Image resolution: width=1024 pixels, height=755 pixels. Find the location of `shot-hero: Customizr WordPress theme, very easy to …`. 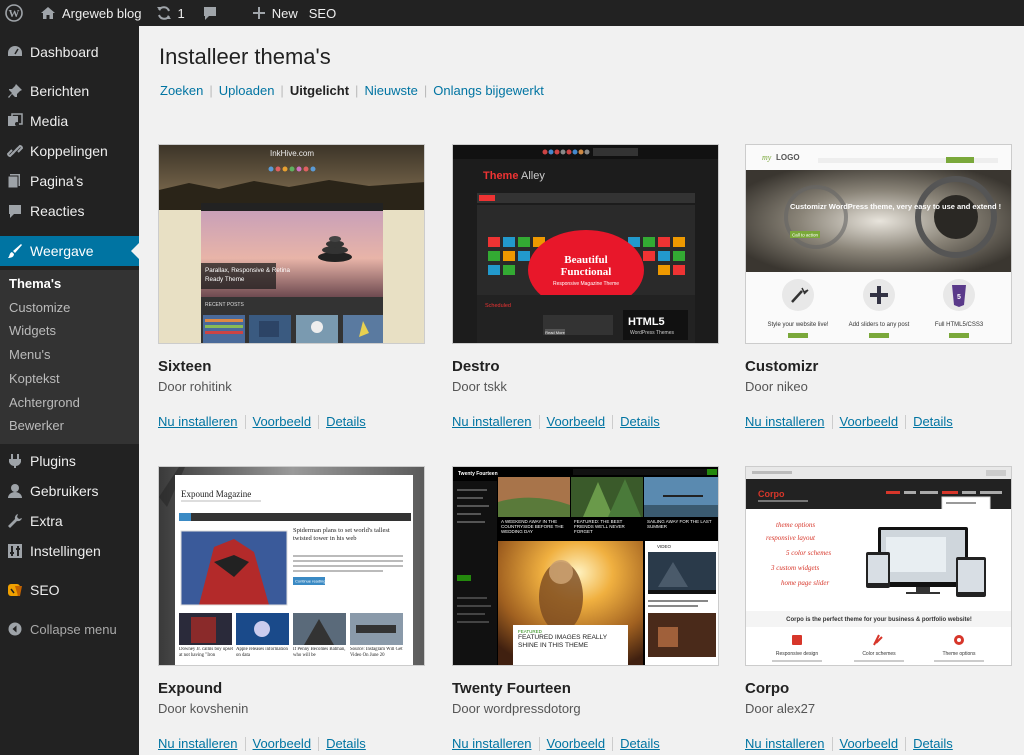

shot-hero: Customizr WordPress theme, very easy to … is located at coordinates (895, 206).